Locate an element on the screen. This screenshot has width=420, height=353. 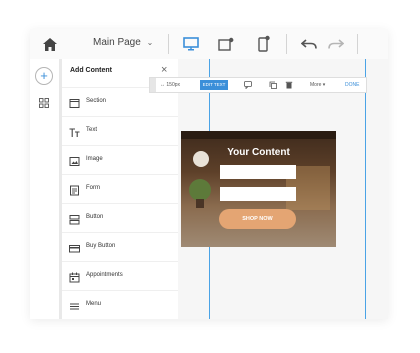
close-icon: × is located at coordinates (164, 70).